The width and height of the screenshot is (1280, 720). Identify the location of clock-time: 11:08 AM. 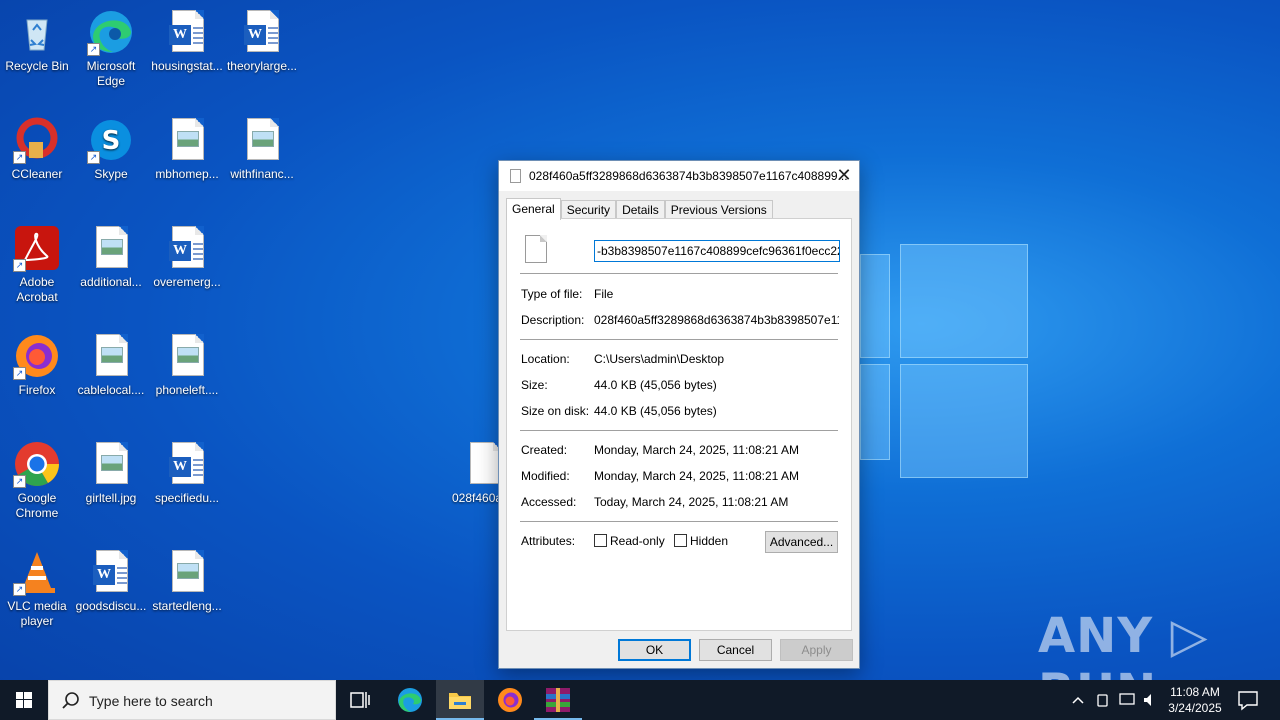
(1195, 692).